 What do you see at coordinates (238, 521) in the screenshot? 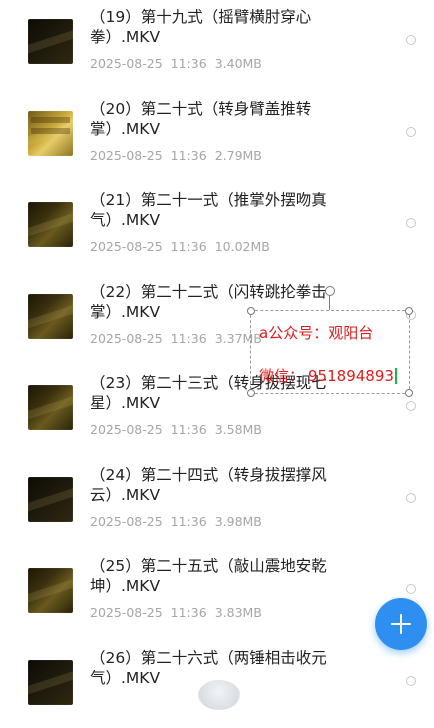
I see `file-size: 3.98MB` at bounding box center [238, 521].